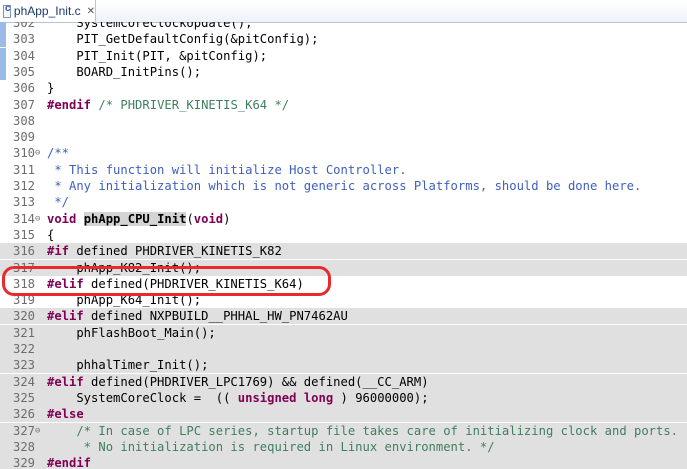  What do you see at coordinates (343, 365) in the screenshot?
I see `code-line: 323 phhalTimer_Init();` at bounding box center [343, 365].